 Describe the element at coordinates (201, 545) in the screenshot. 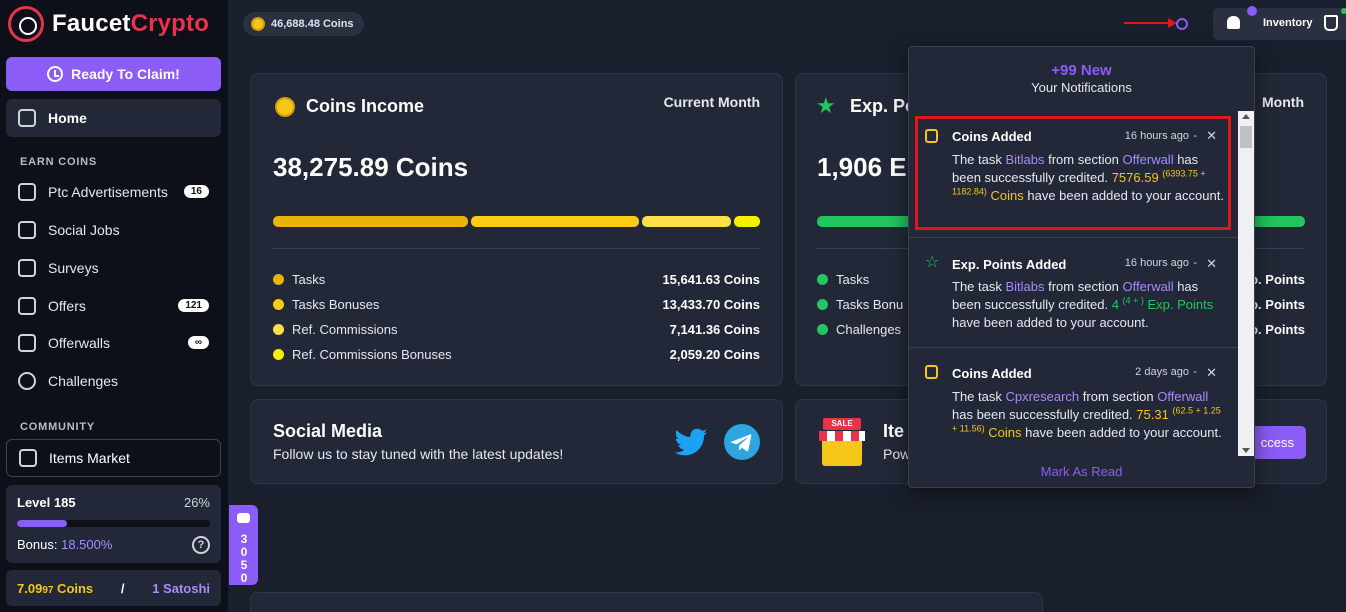

I see `help-icon: ?` at that location.